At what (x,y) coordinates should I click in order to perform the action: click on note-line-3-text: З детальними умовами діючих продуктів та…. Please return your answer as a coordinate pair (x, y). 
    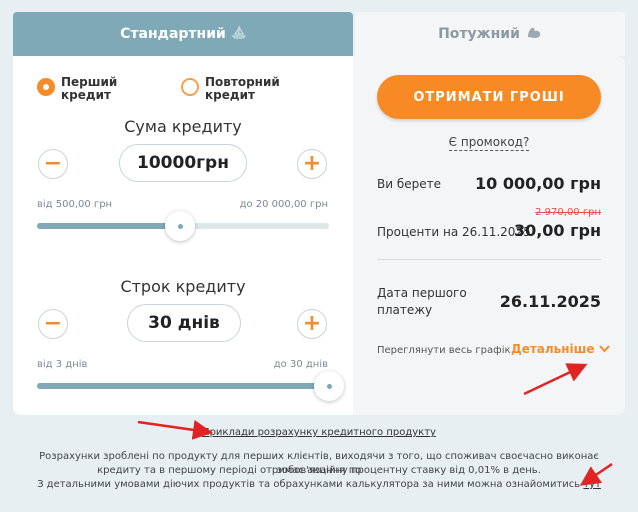
    Looking at the image, I should click on (309, 484).